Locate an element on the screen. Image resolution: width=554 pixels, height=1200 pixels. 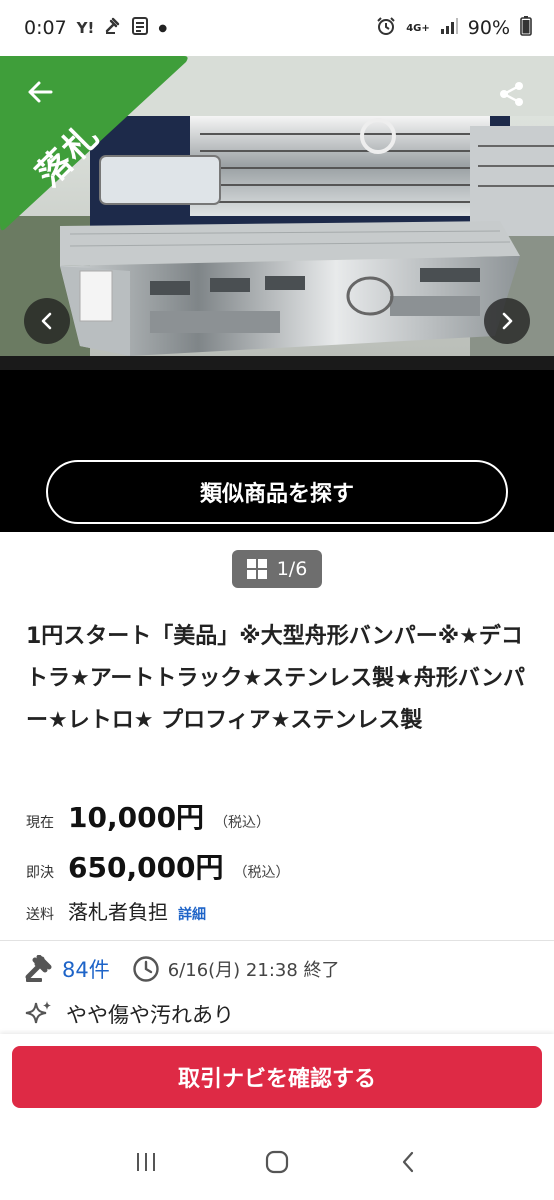
status-bar: 0:07 Y! ● 4G+ 90% is located at coordinates (277, 28).